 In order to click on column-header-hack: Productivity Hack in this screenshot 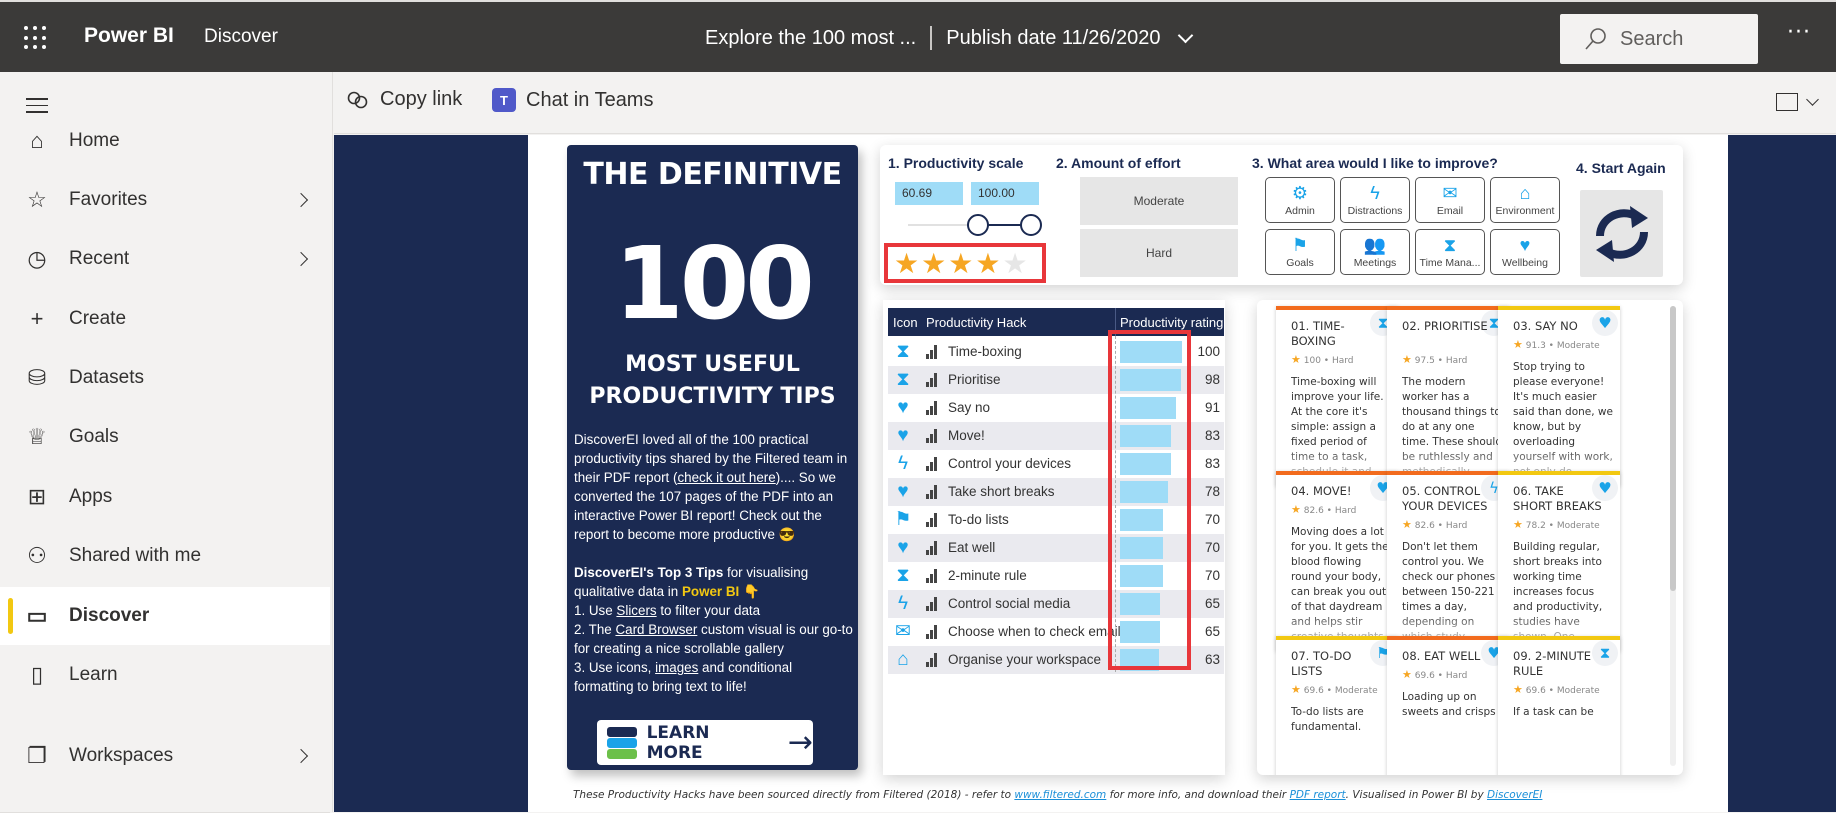, I will do `click(976, 322)`.